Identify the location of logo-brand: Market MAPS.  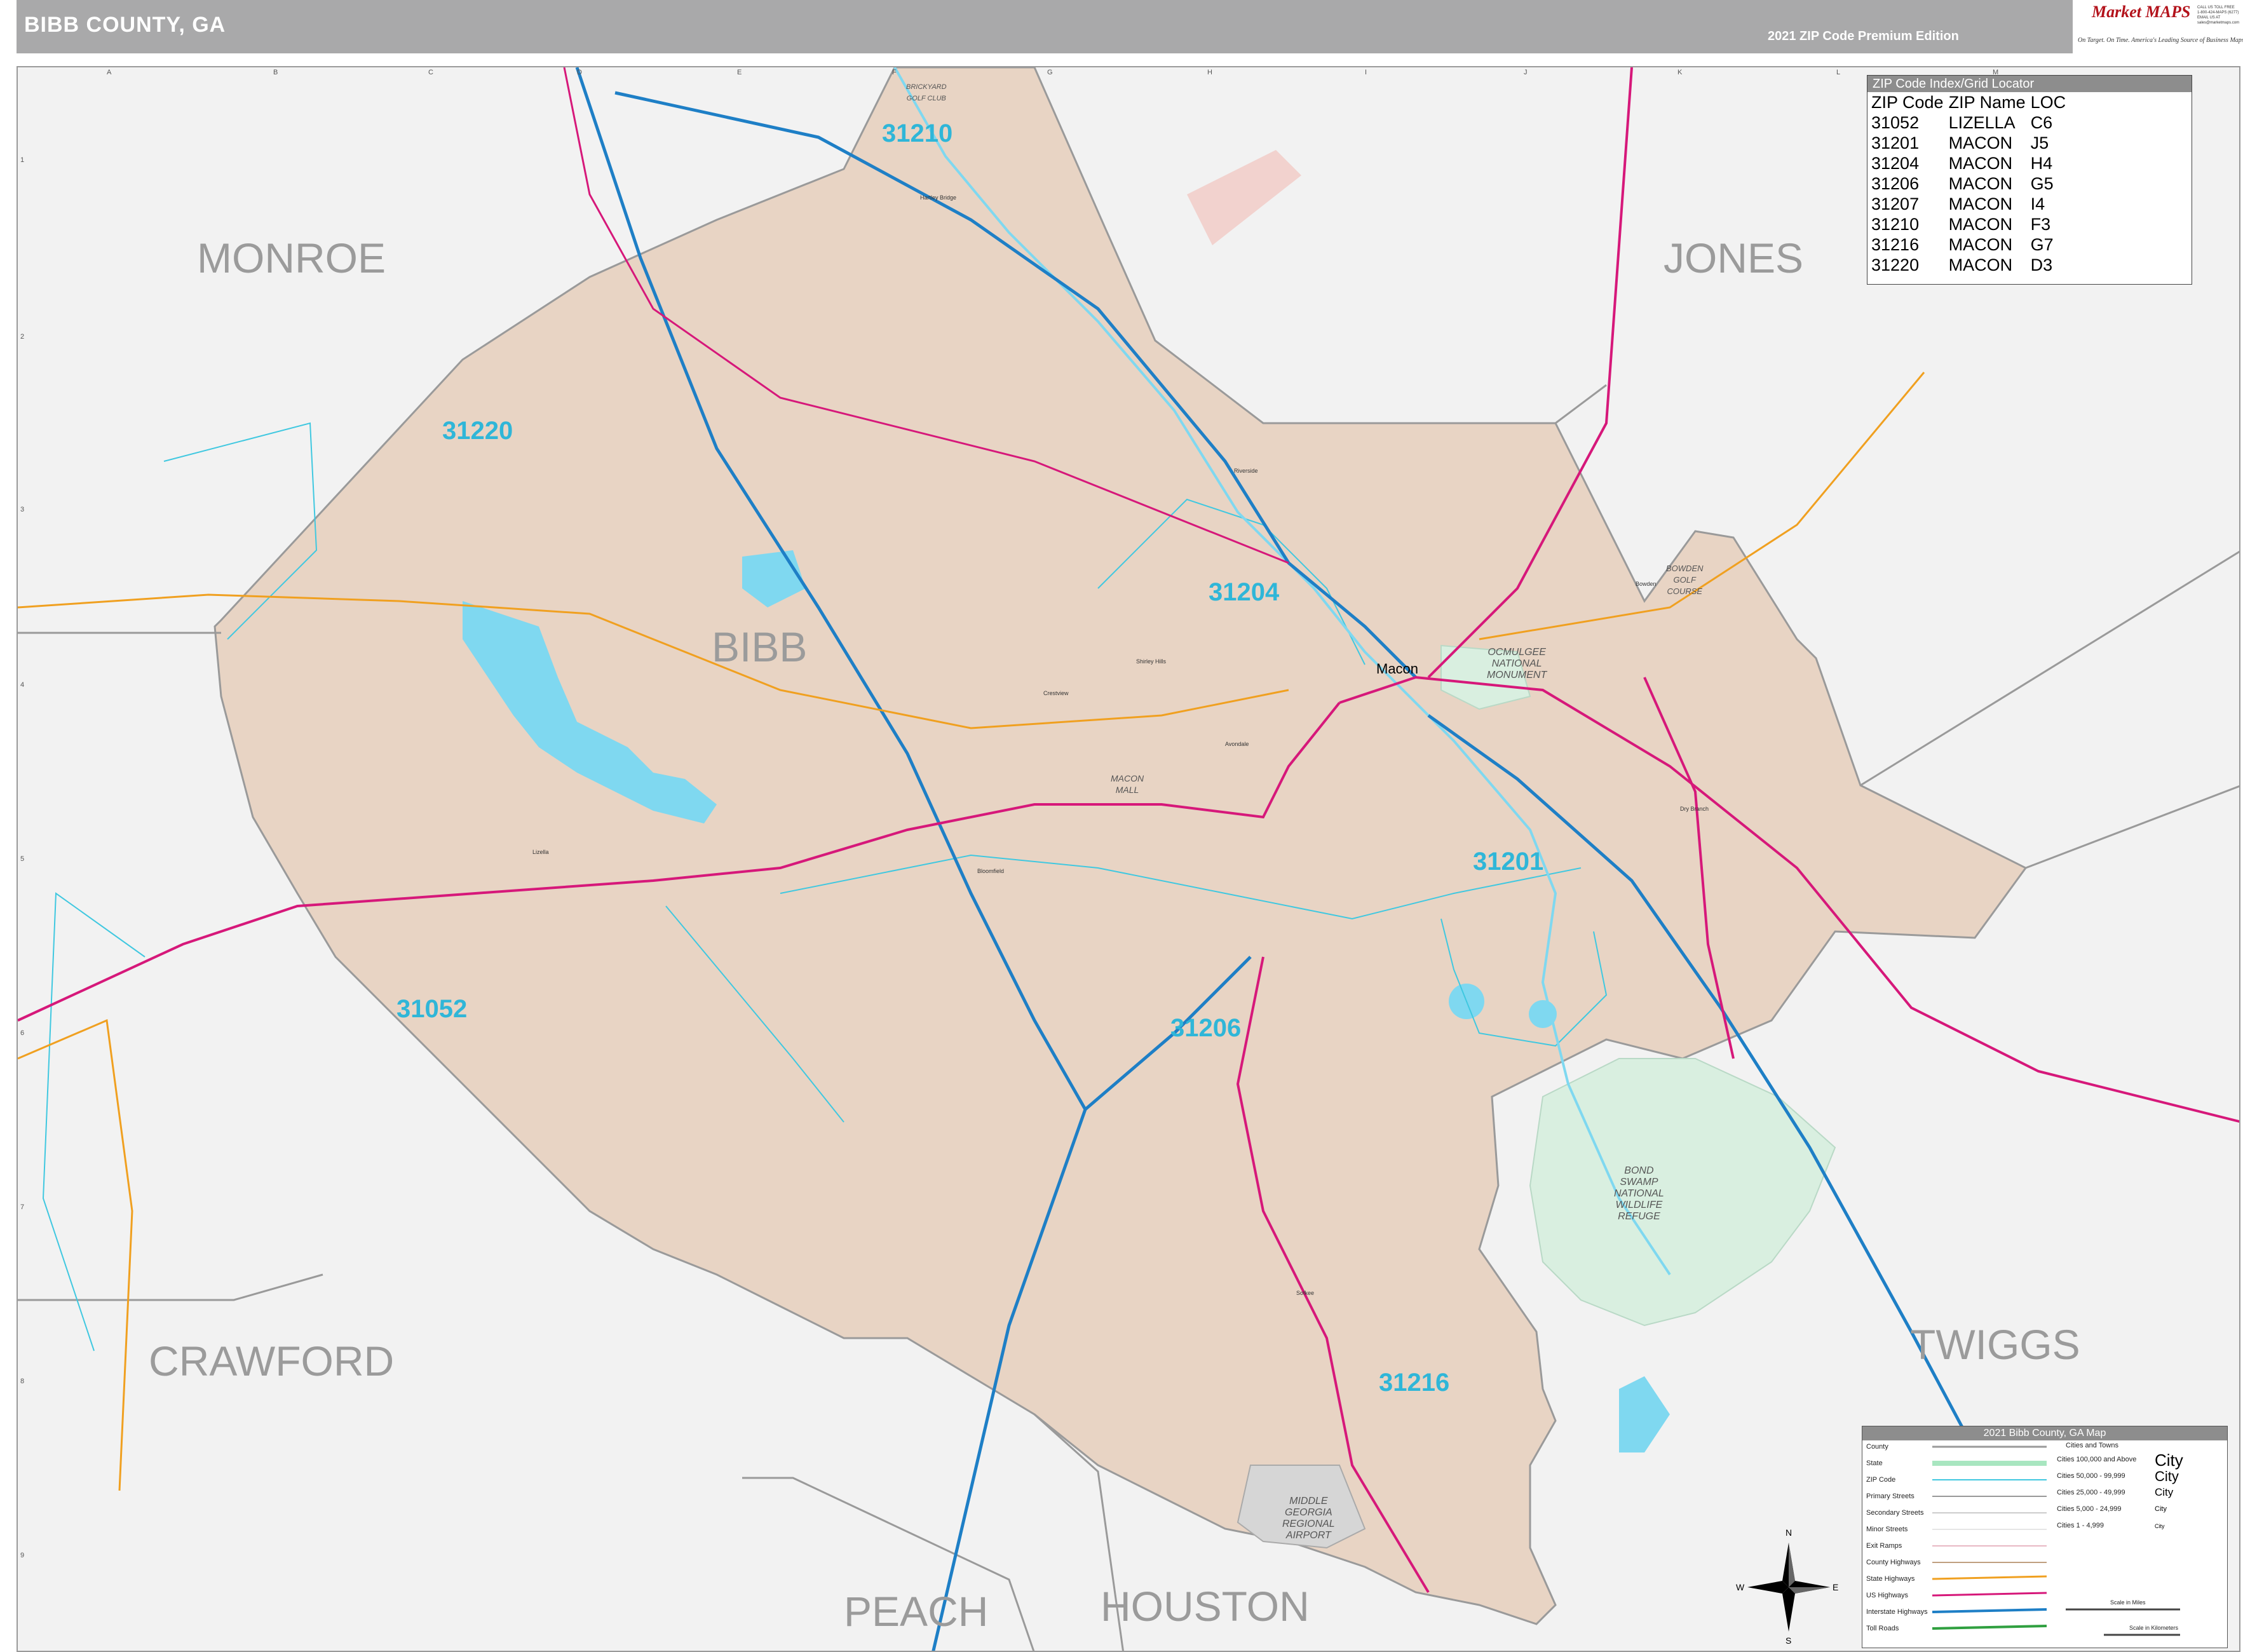
(2141, 12).